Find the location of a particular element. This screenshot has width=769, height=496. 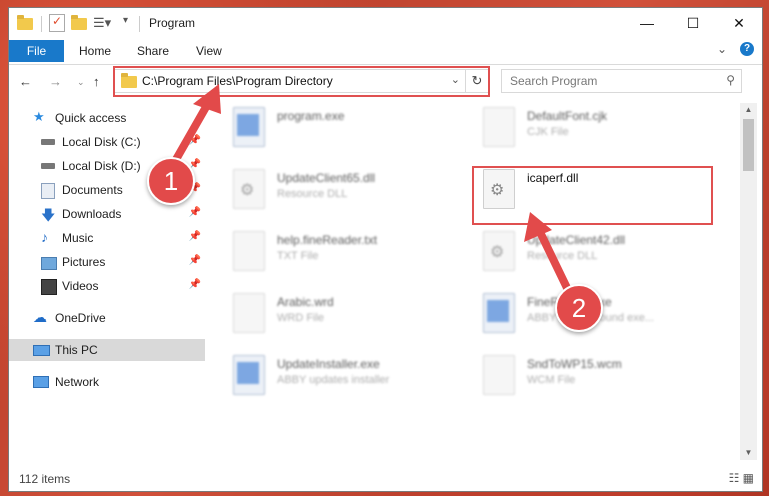

arrow-2-shaft is located at coordinates (554, 261).